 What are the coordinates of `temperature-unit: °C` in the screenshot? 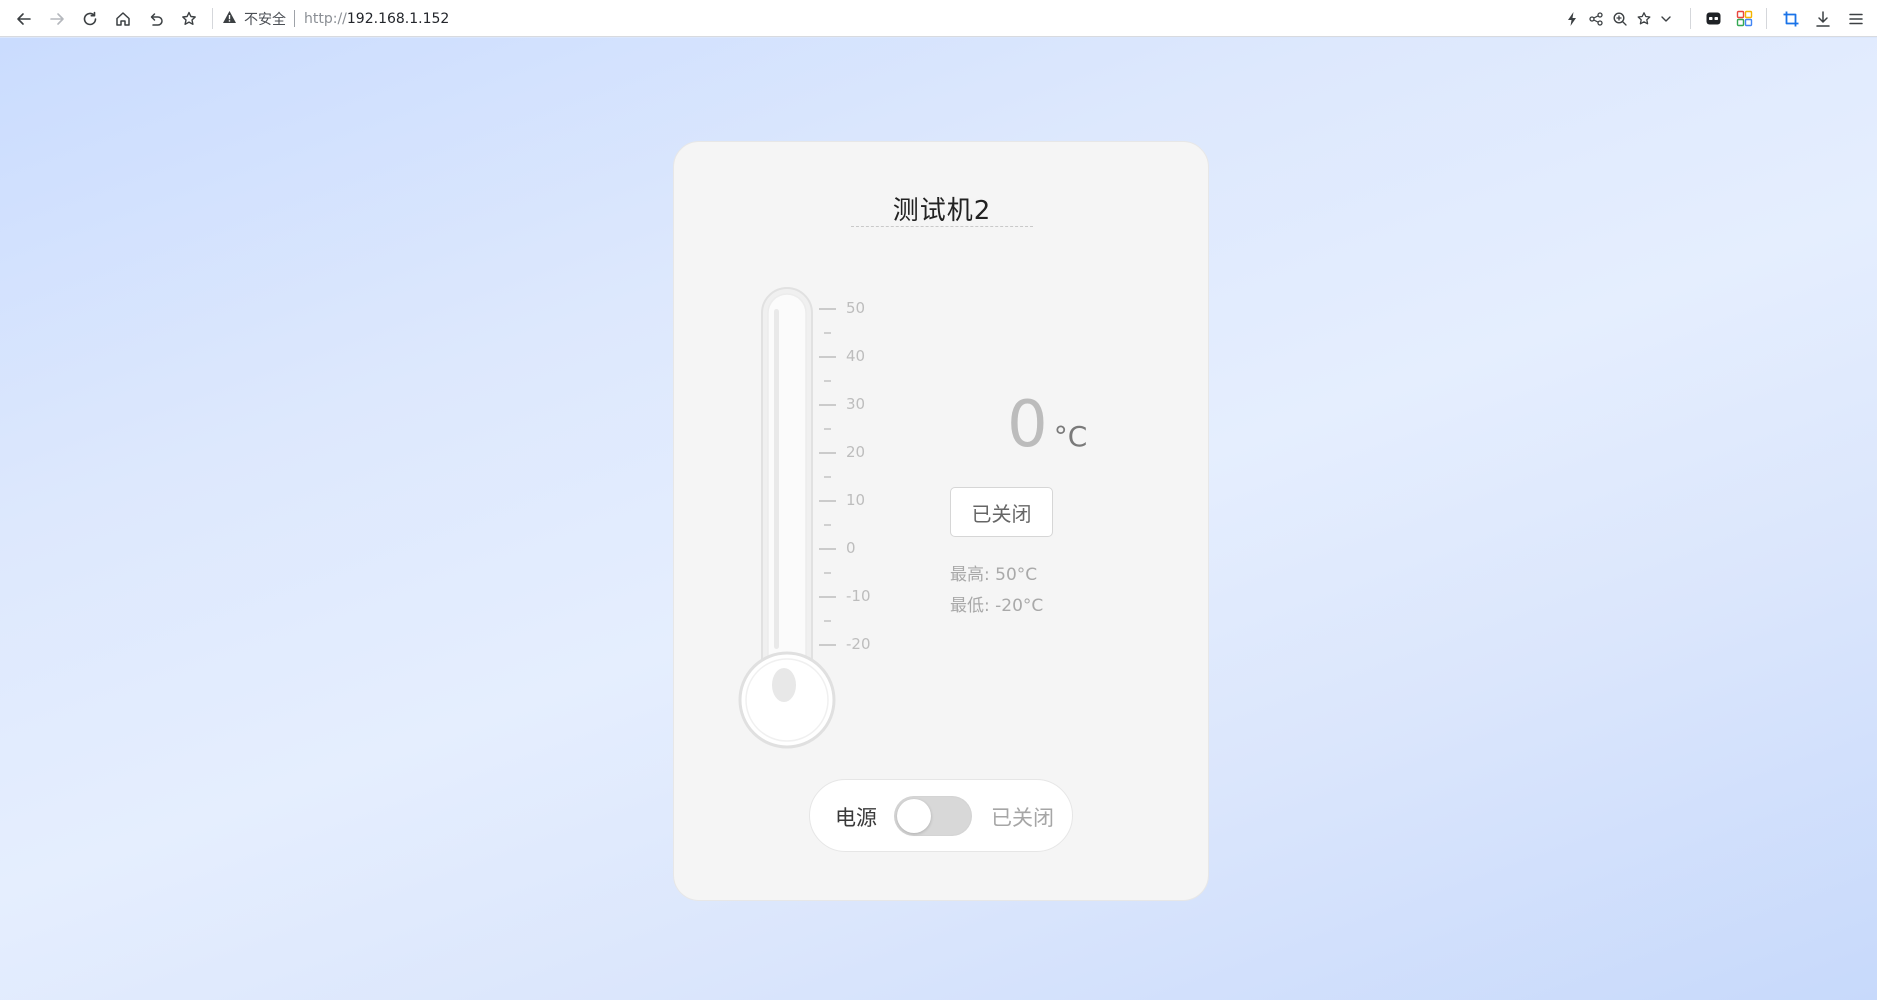 It's located at (1070, 436).